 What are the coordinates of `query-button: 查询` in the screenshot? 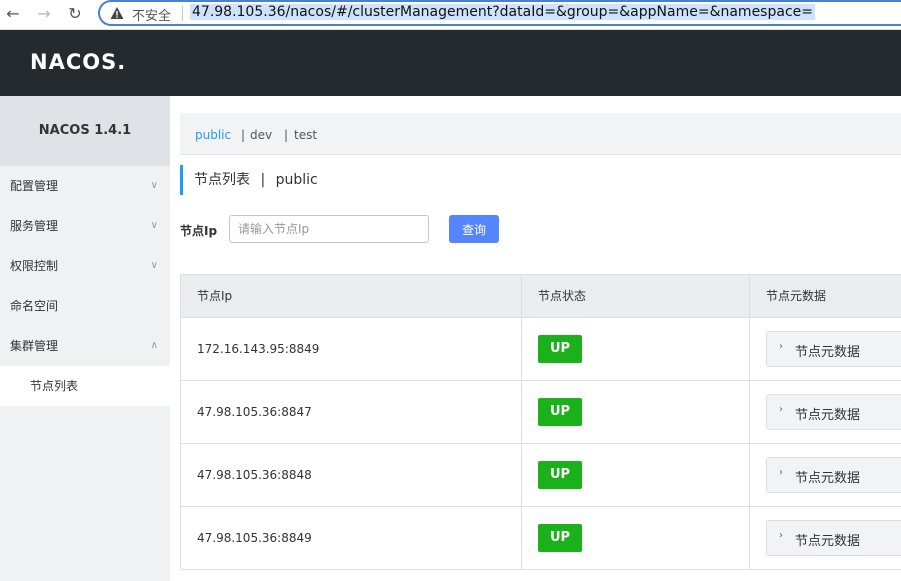 It's located at (474, 229).